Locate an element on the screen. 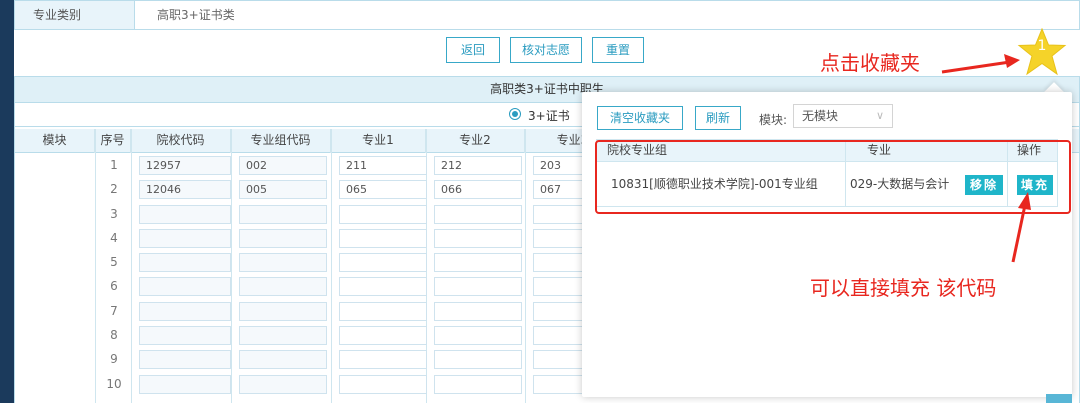 The image size is (1080, 403). arrow-icon is located at coordinates (986, 158).